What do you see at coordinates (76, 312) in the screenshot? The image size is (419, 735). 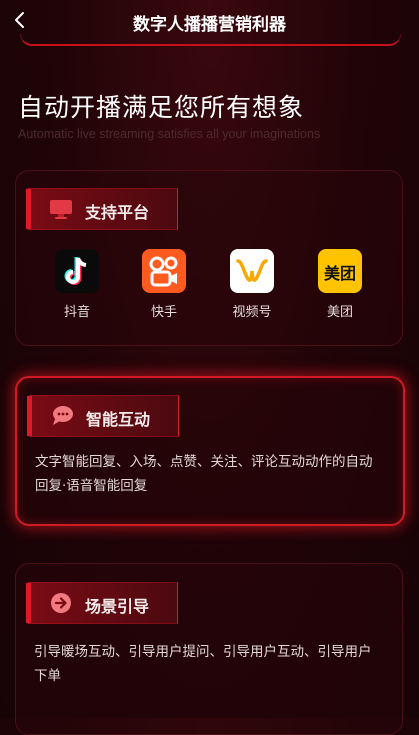 I see `platform-douyin-label: 抖音` at bounding box center [76, 312].